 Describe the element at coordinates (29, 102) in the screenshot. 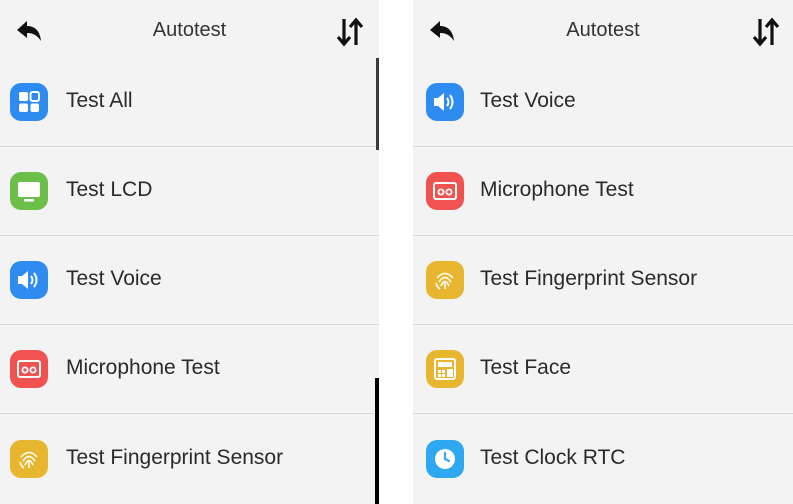

I see `grid-icon` at that location.